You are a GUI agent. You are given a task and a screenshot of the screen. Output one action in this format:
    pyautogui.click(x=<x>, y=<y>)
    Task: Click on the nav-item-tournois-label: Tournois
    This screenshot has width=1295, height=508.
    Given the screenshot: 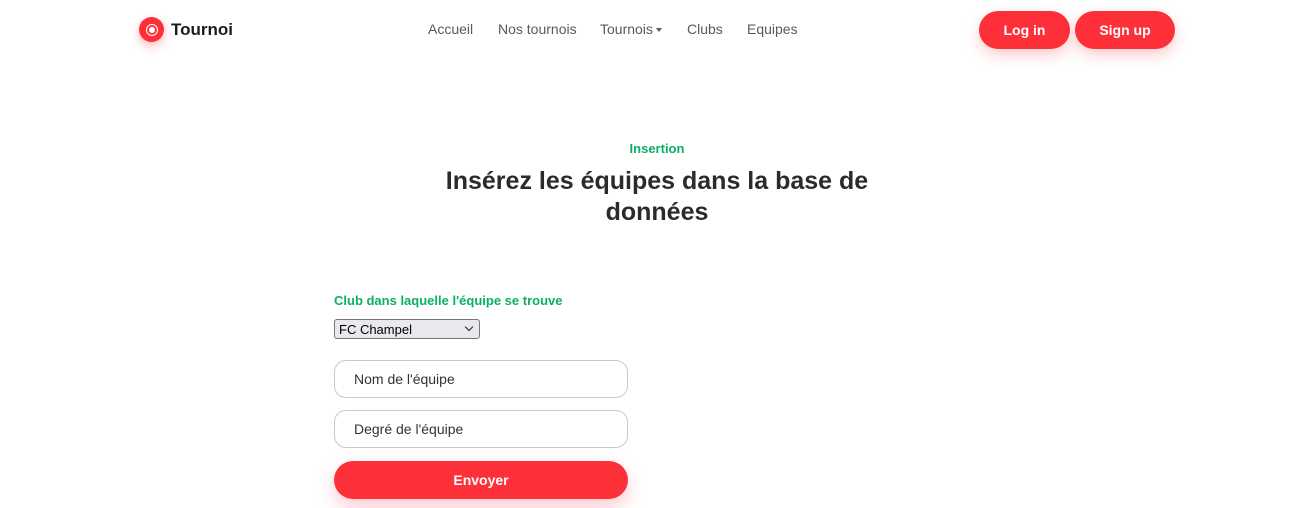 What is the action you would take?
    pyautogui.click(x=626, y=29)
    